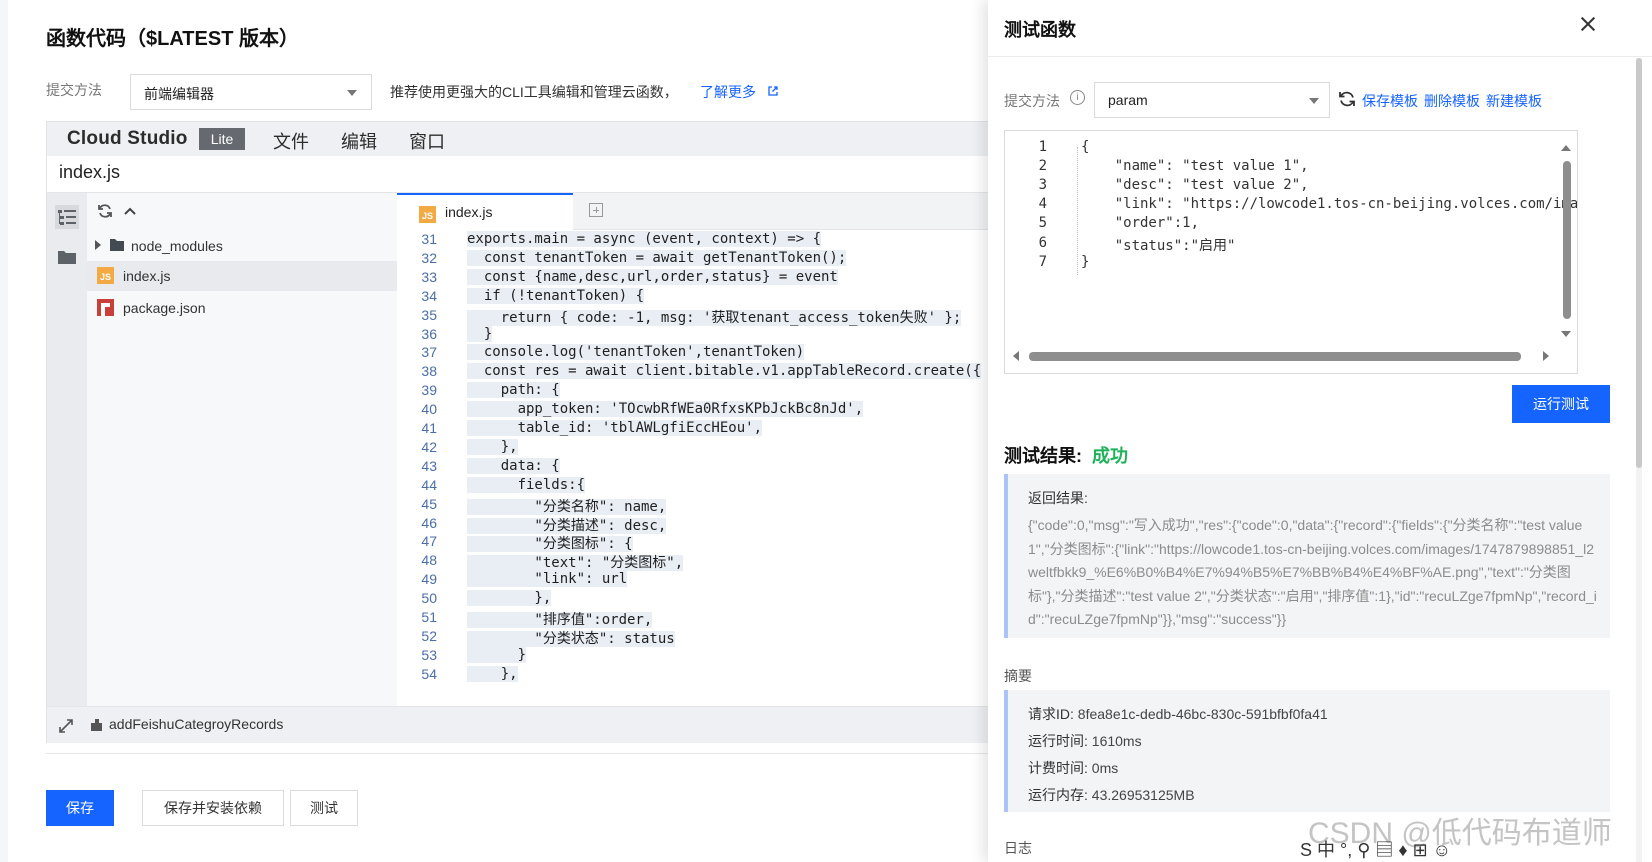  Describe the element at coordinates (518, 139) in the screenshot. I see `ide-menubar: Cloud Studio Lite 文件 编辑 窗口` at that location.